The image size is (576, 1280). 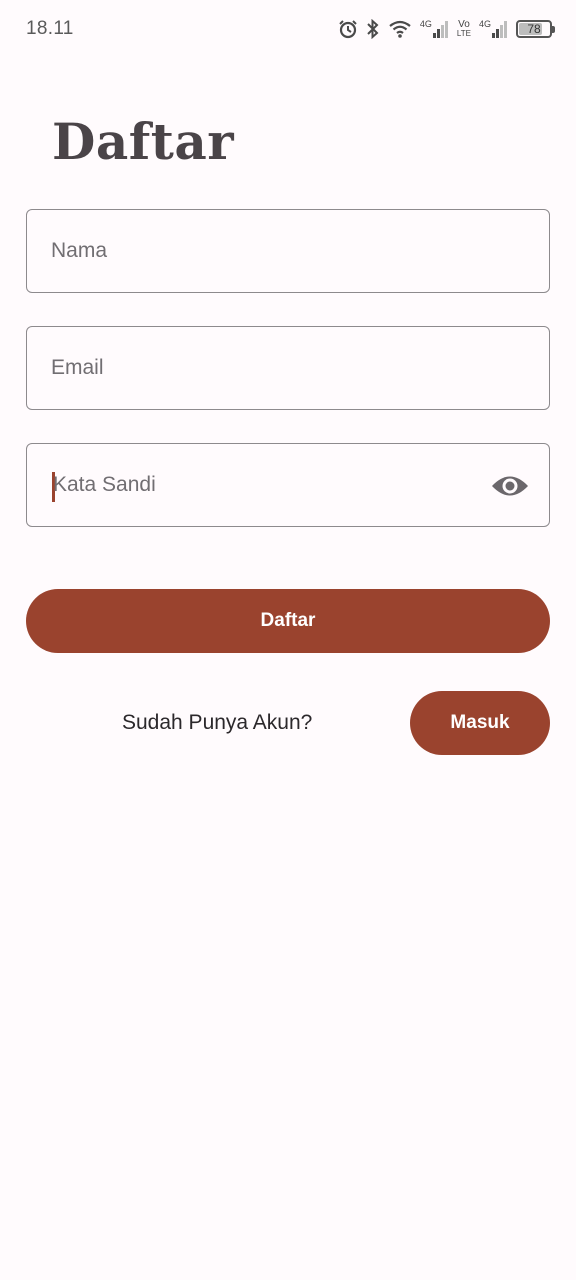 I want to click on wifi-icon, so click(x=400, y=29).